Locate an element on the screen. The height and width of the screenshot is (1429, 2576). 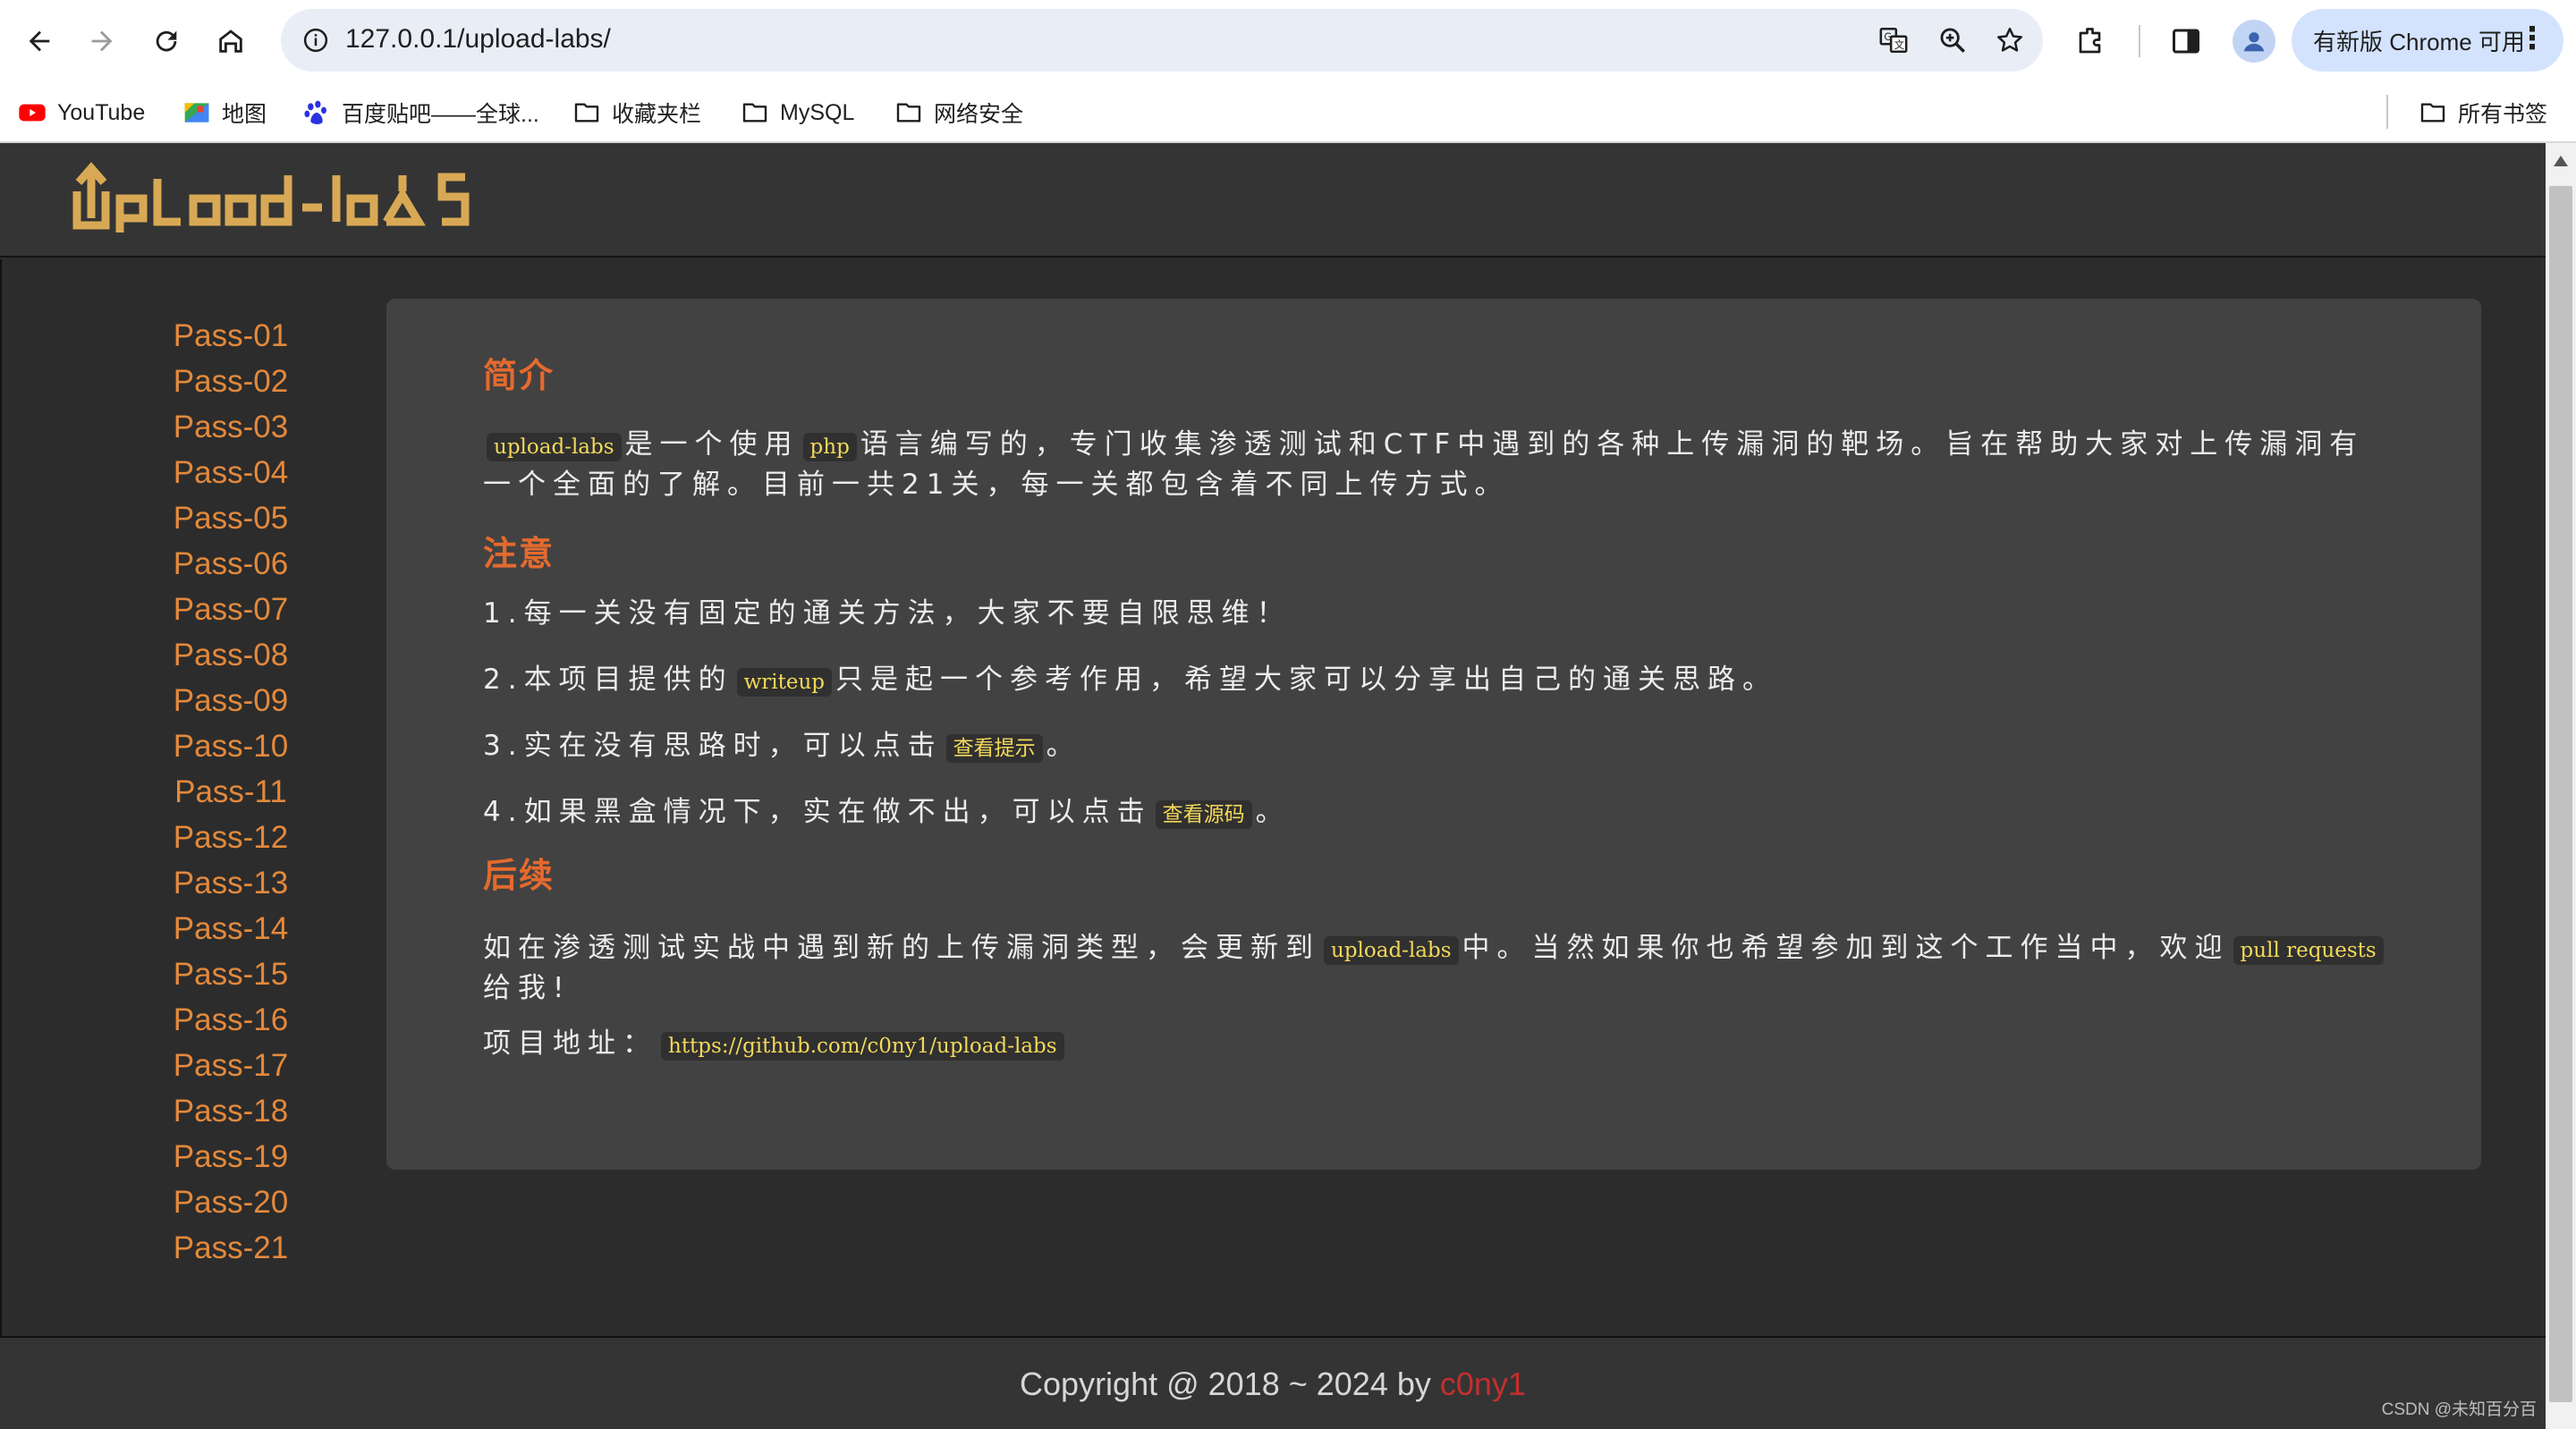
bookmark-label: 地图 is located at coordinates (244, 114).